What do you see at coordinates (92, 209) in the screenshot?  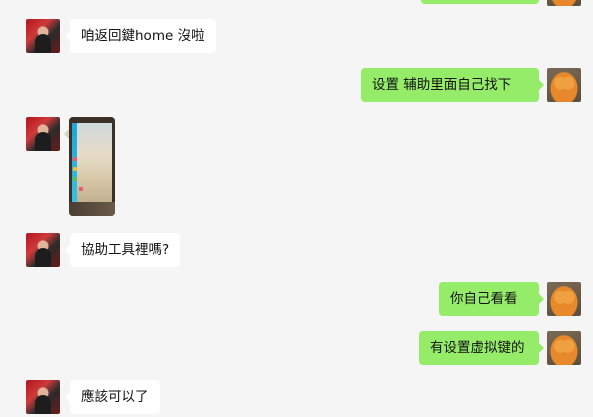 I see `image-table-surface` at bounding box center [92, 209].